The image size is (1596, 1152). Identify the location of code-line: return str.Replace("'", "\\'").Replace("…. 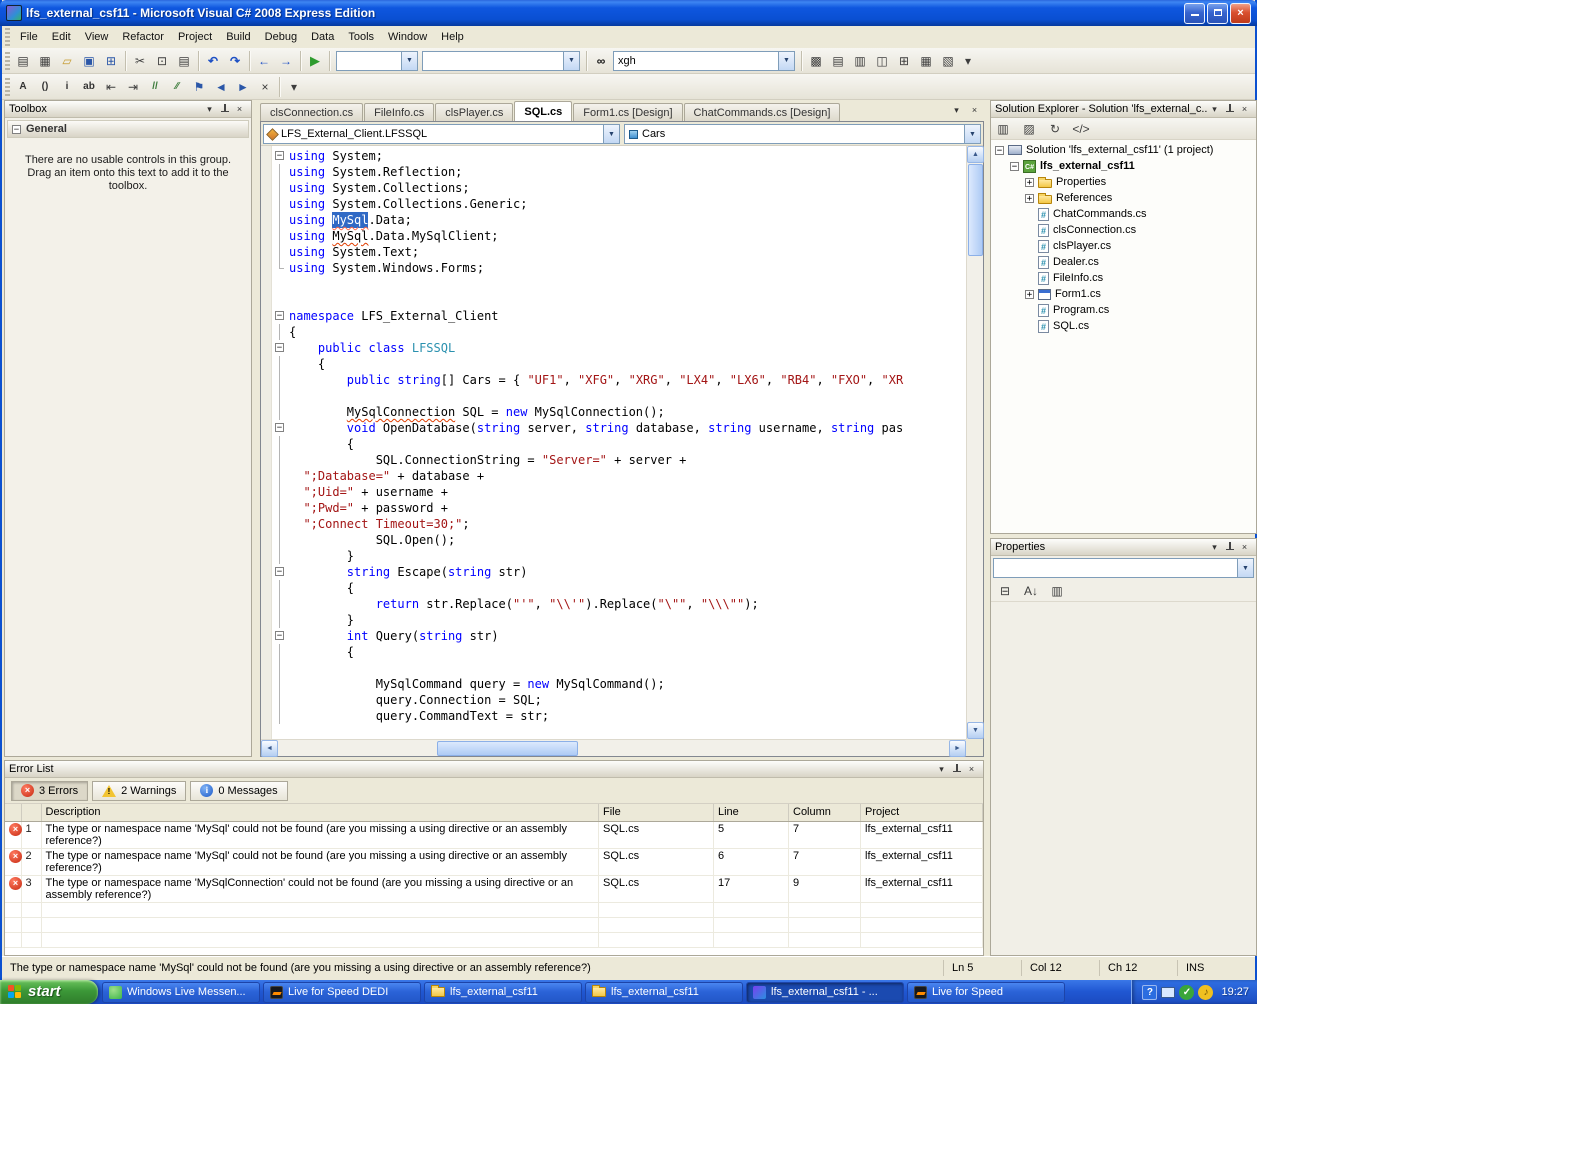
(619, 604).